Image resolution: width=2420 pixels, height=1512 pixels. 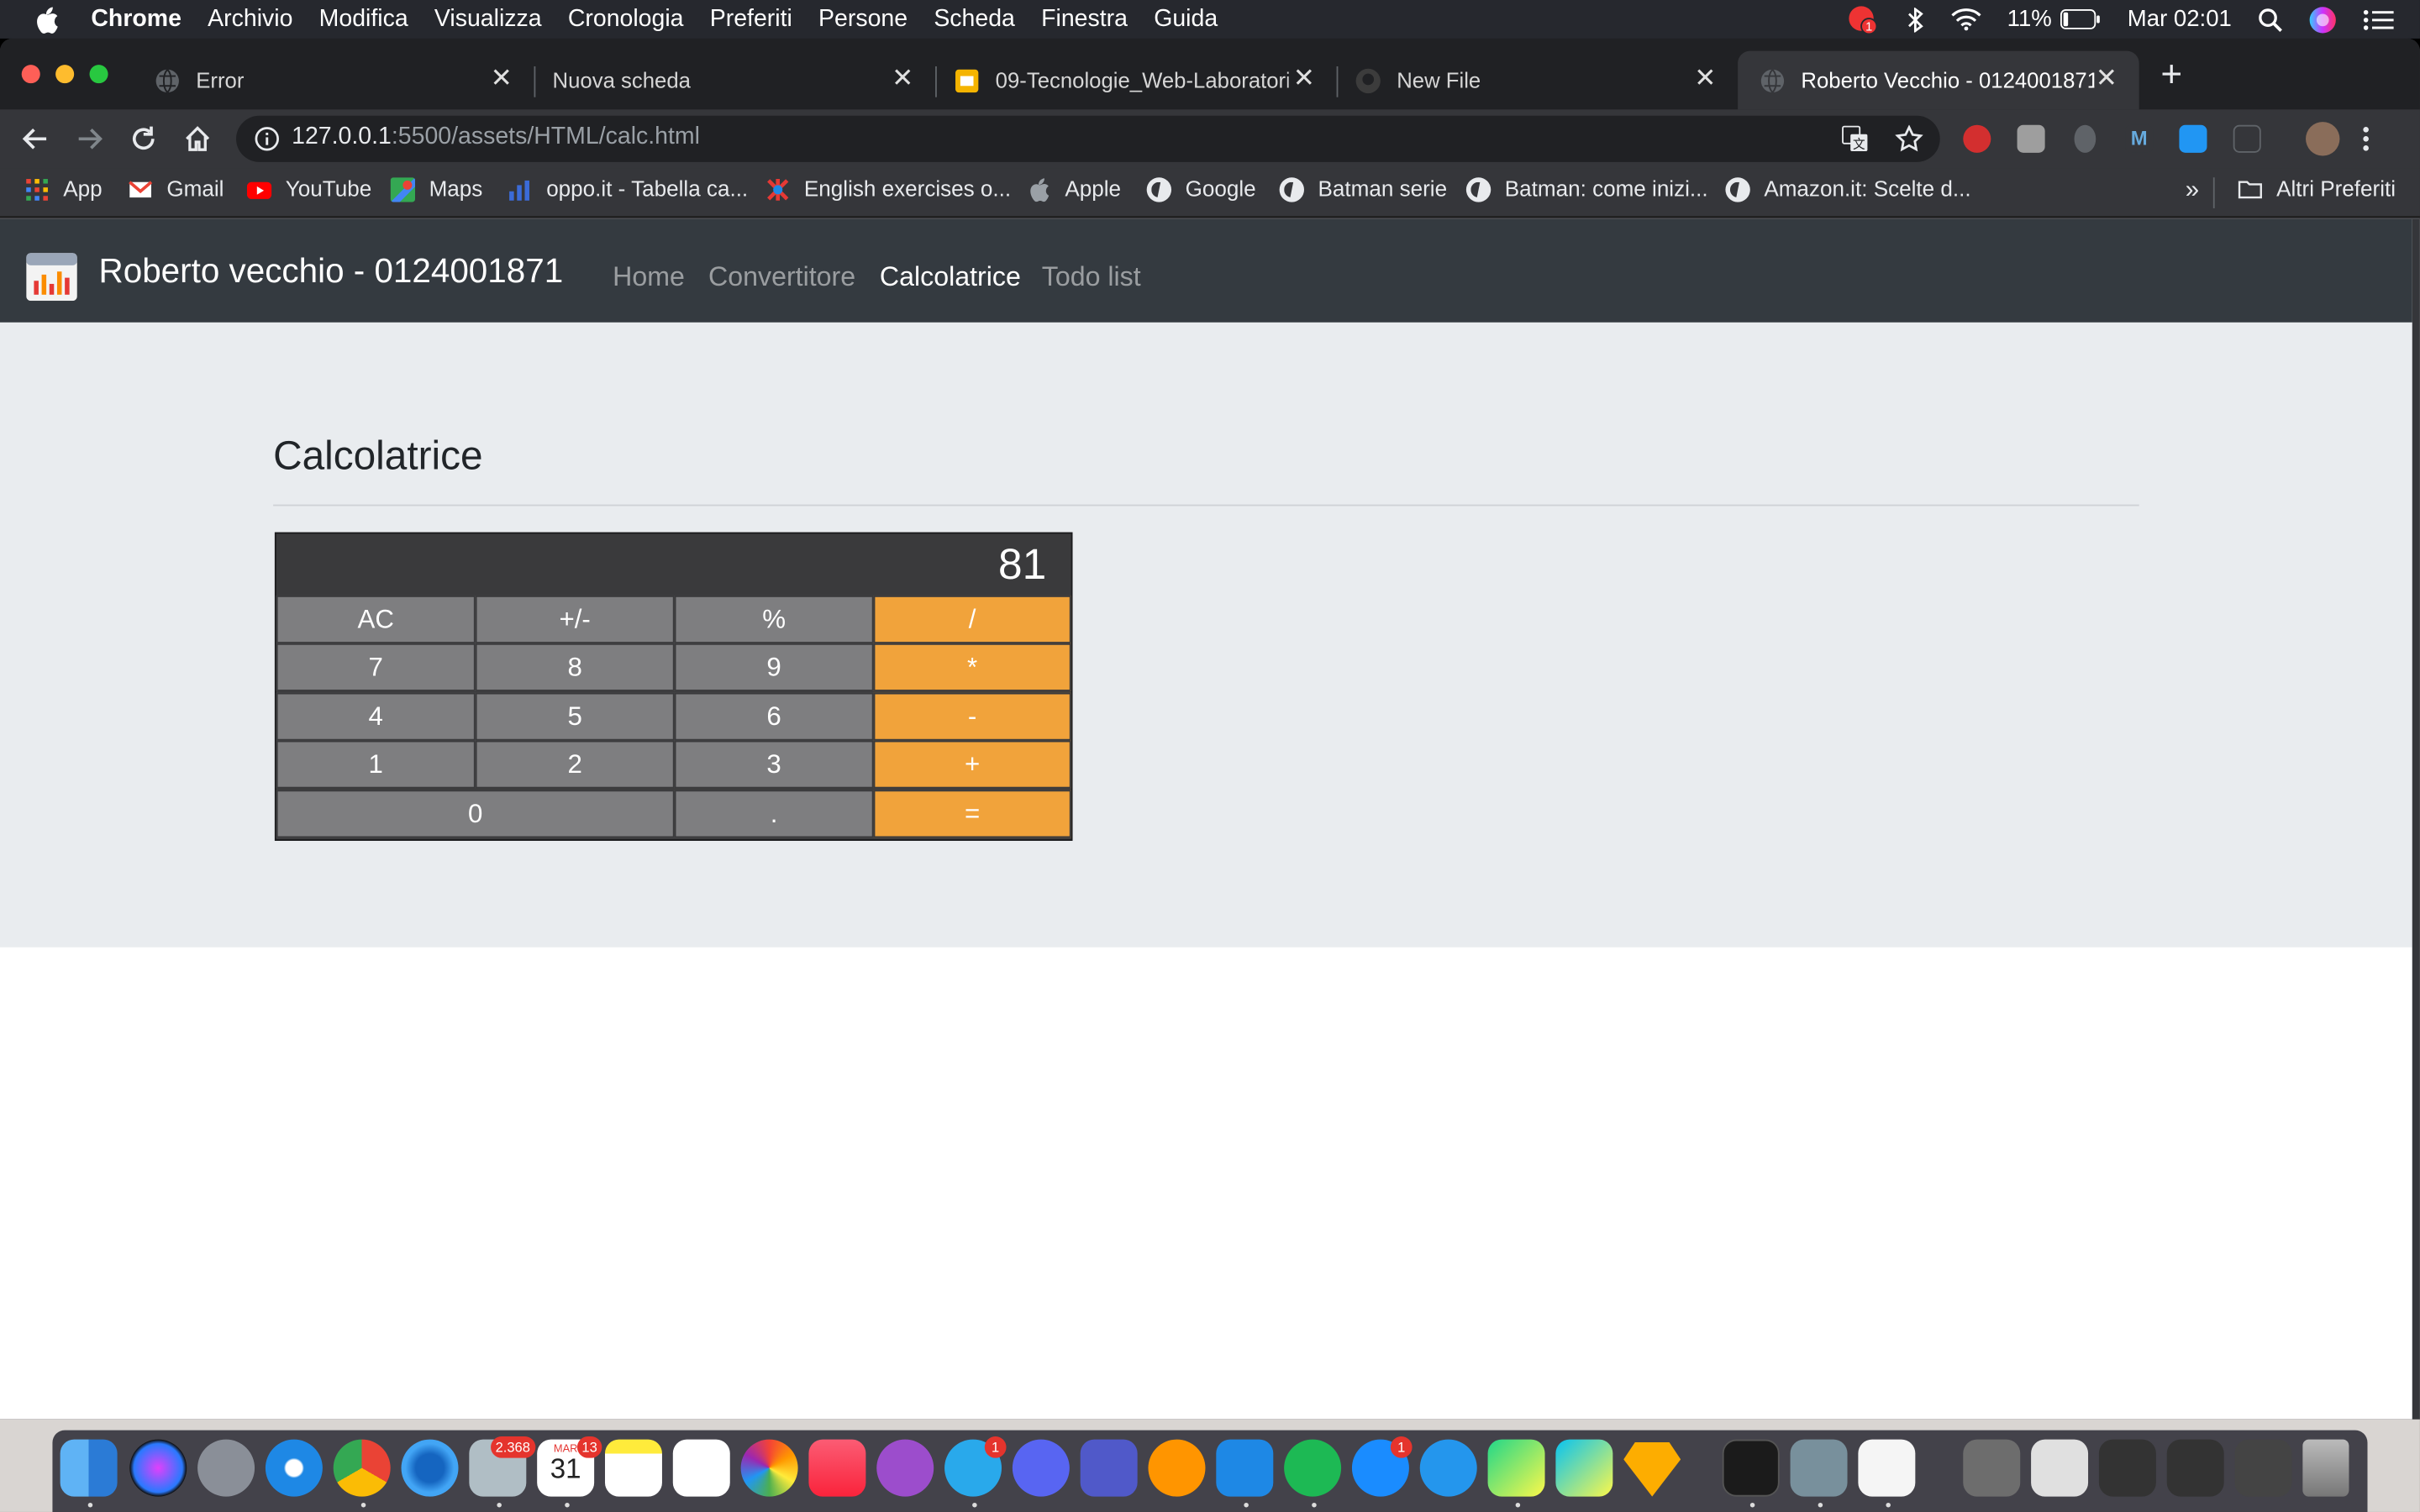 What do you see at coordinates (1041, 1468) in the screenshot?
I see `discord-icon` at bounding box center [1041, 1468].